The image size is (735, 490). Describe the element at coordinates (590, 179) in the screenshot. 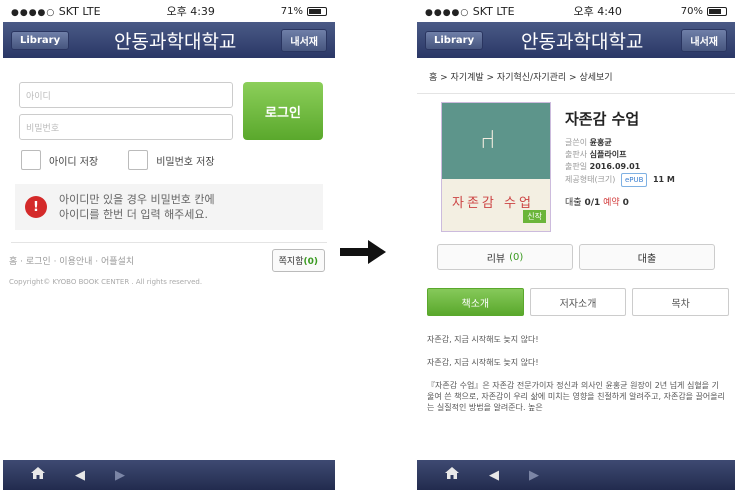

I see `format-label: 제공형태(크기)` at that location.